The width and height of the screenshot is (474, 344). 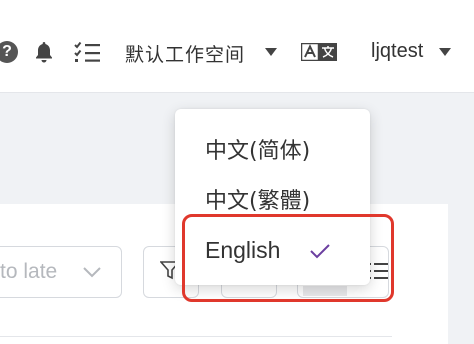 What do you see at coordinates (319, 52) in the screenshot?
I see `language-icon` at bounding box center [319, 52].